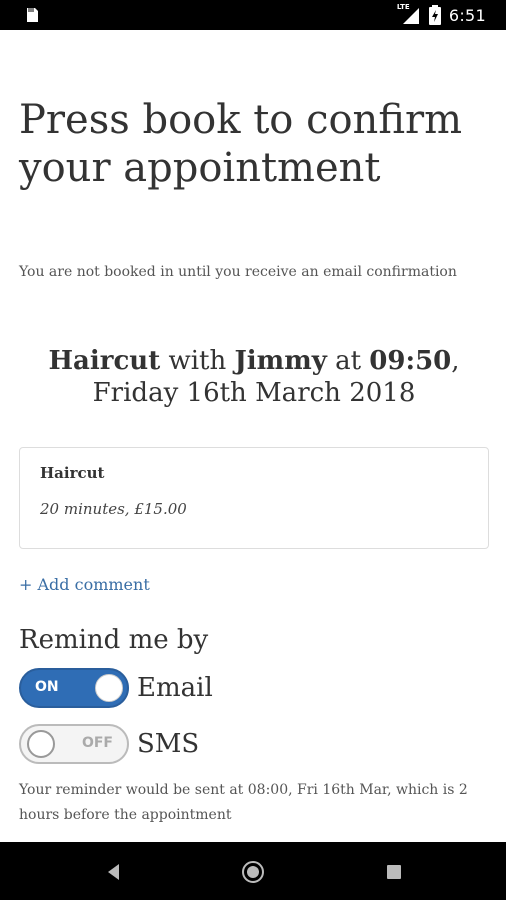 This screenshot has height=900, width=506. Describe the element at coordinates (280, 361) in the screenshot. I see `summary-staff: Jimmy` at that location.